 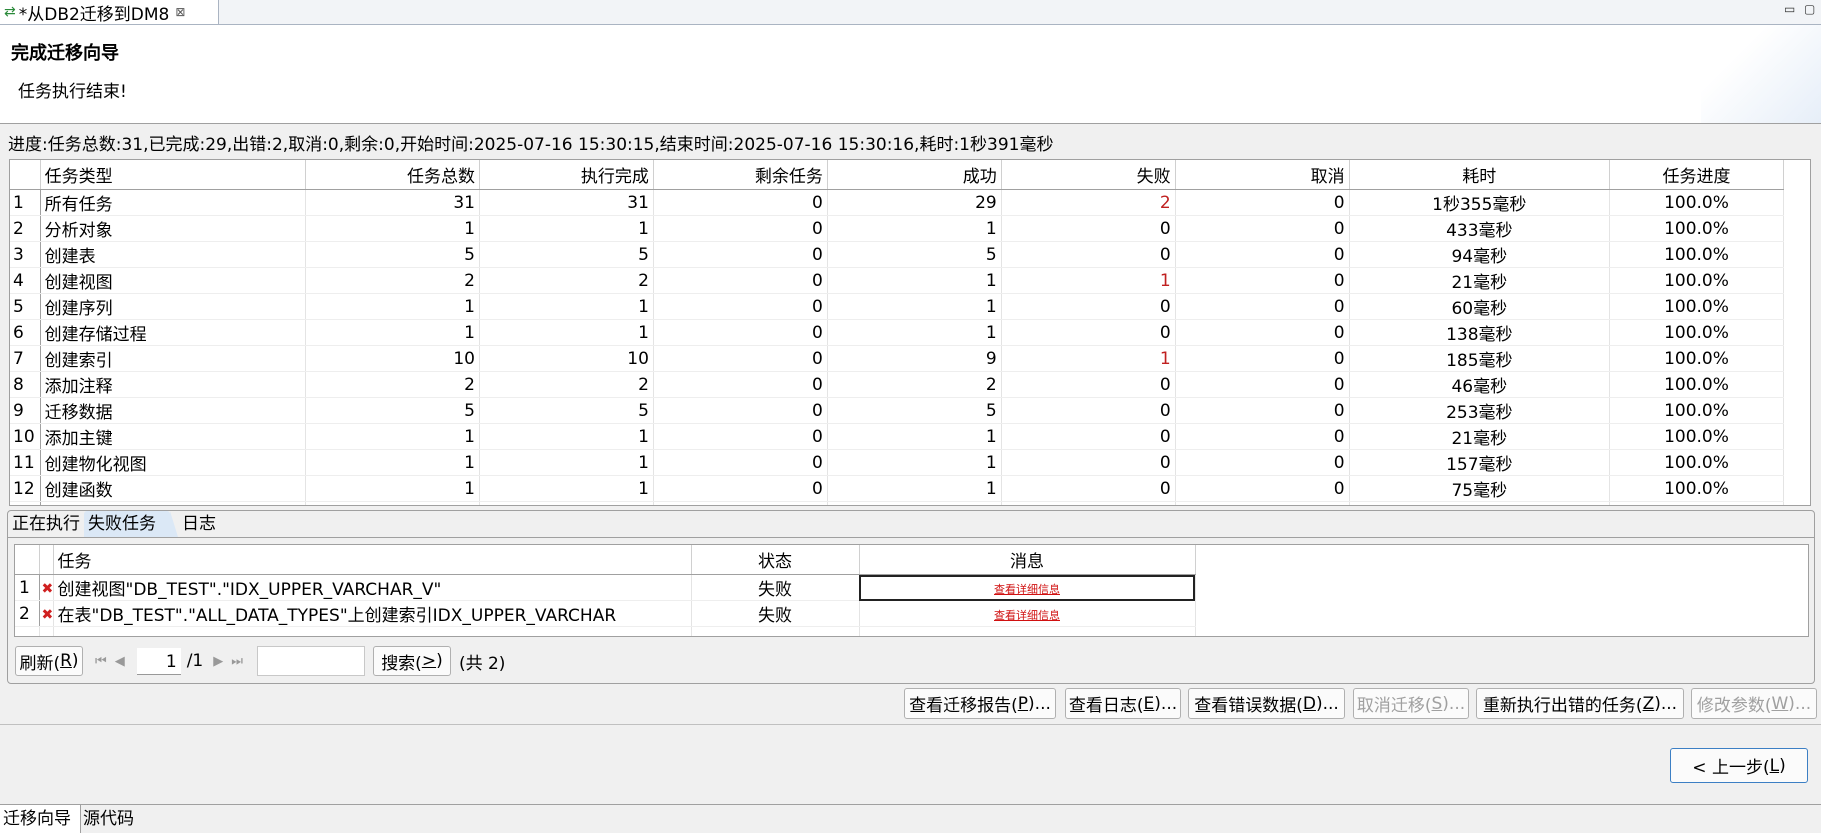 What do you see at coordinates (120, 661) in the screenshot?
I see `previous-page-icon: ◀` at bounding box center [120, 661].